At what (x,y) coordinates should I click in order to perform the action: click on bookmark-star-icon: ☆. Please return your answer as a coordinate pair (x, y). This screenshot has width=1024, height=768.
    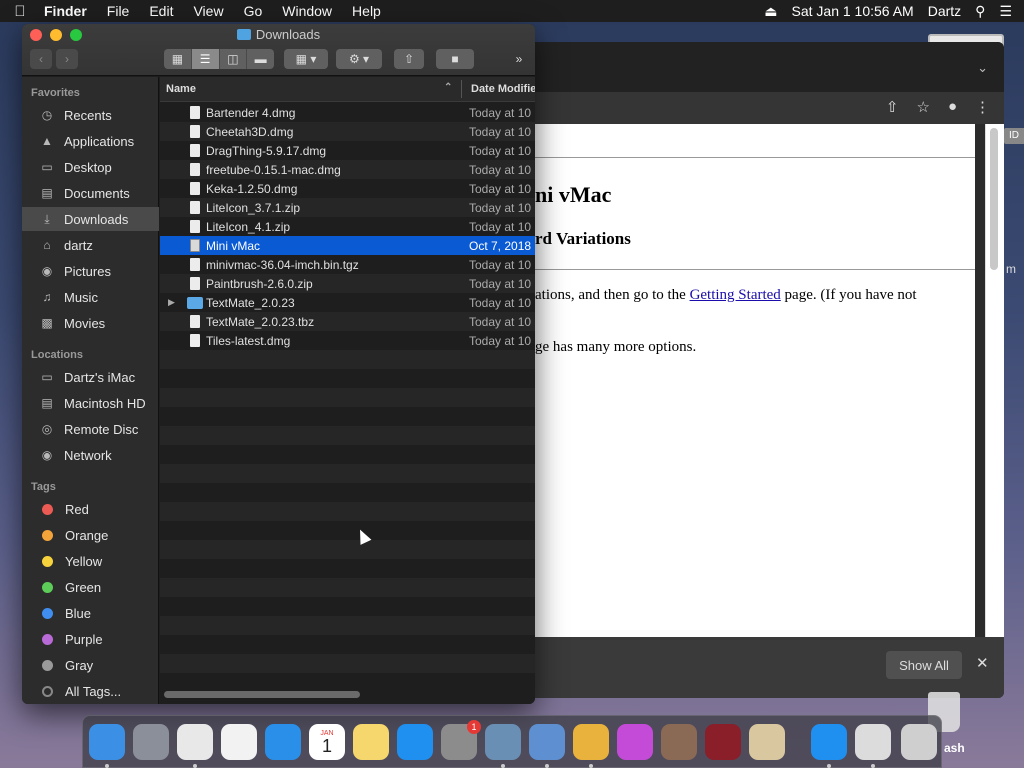
    Looking at the image, I should click on (922, 107).